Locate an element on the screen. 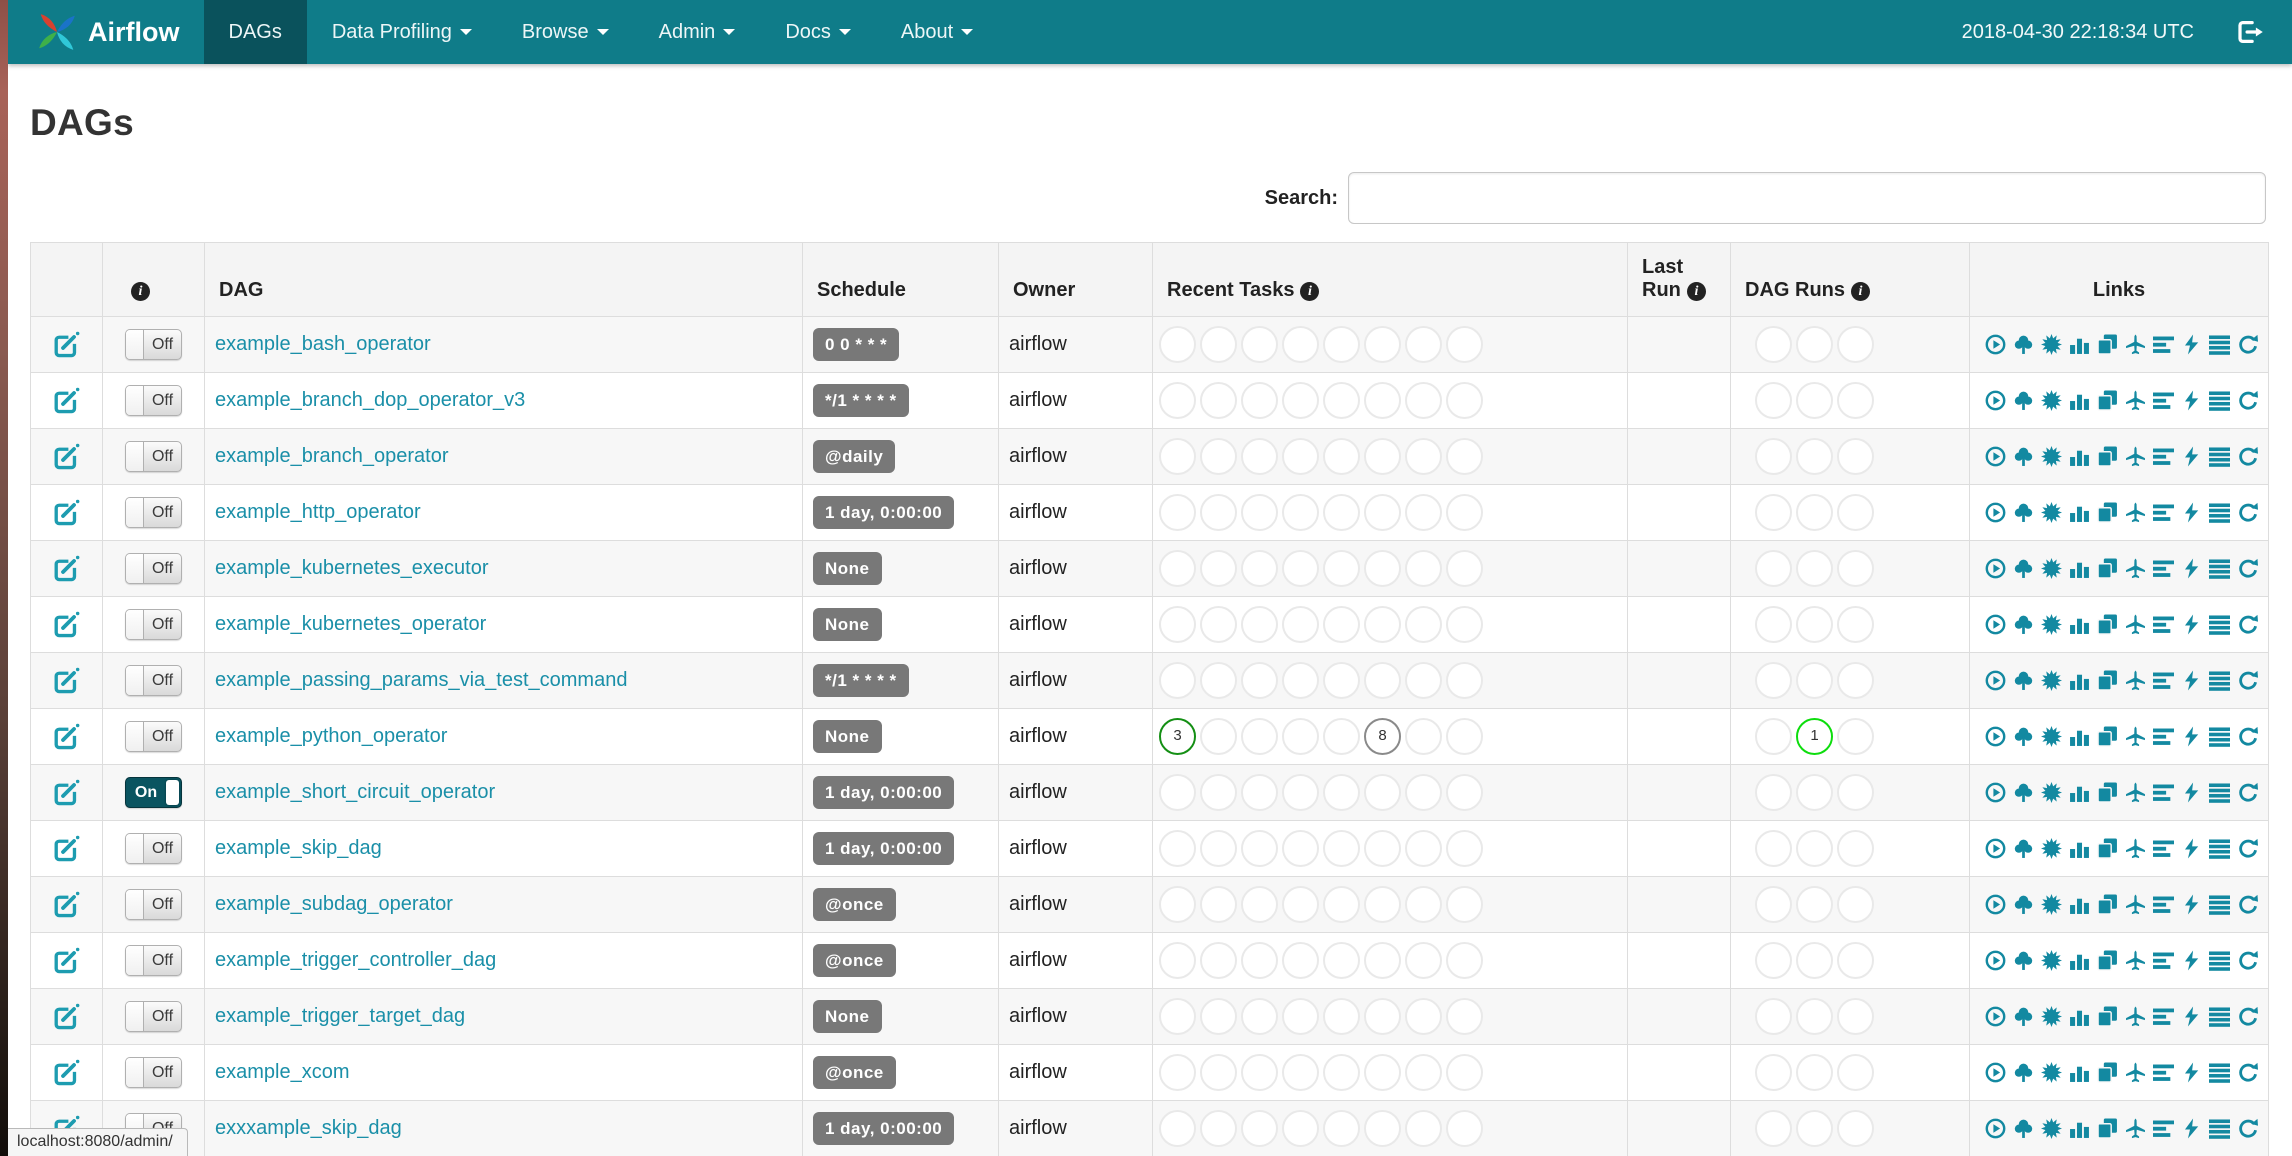  nav-item-admin: Admin is located at coordinates (697, 32).